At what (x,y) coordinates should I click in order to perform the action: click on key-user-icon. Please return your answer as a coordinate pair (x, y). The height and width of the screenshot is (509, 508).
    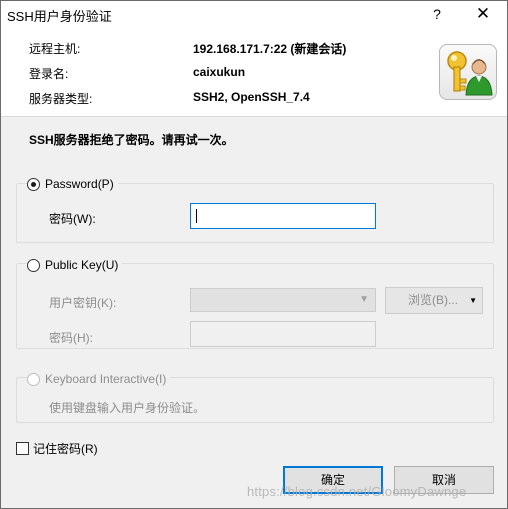
    Looking at the image, I should click on (468, 72).